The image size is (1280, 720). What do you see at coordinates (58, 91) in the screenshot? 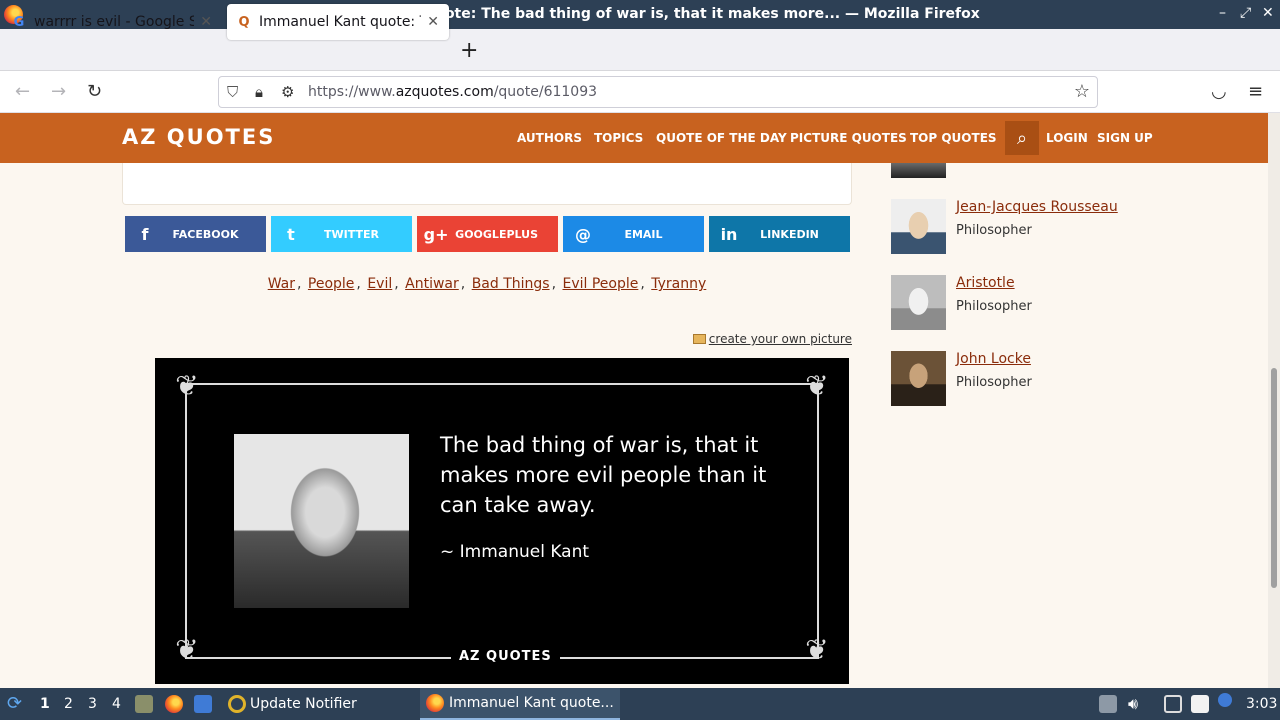
I see `forward-icon: →` at bounding box center [58, 91].